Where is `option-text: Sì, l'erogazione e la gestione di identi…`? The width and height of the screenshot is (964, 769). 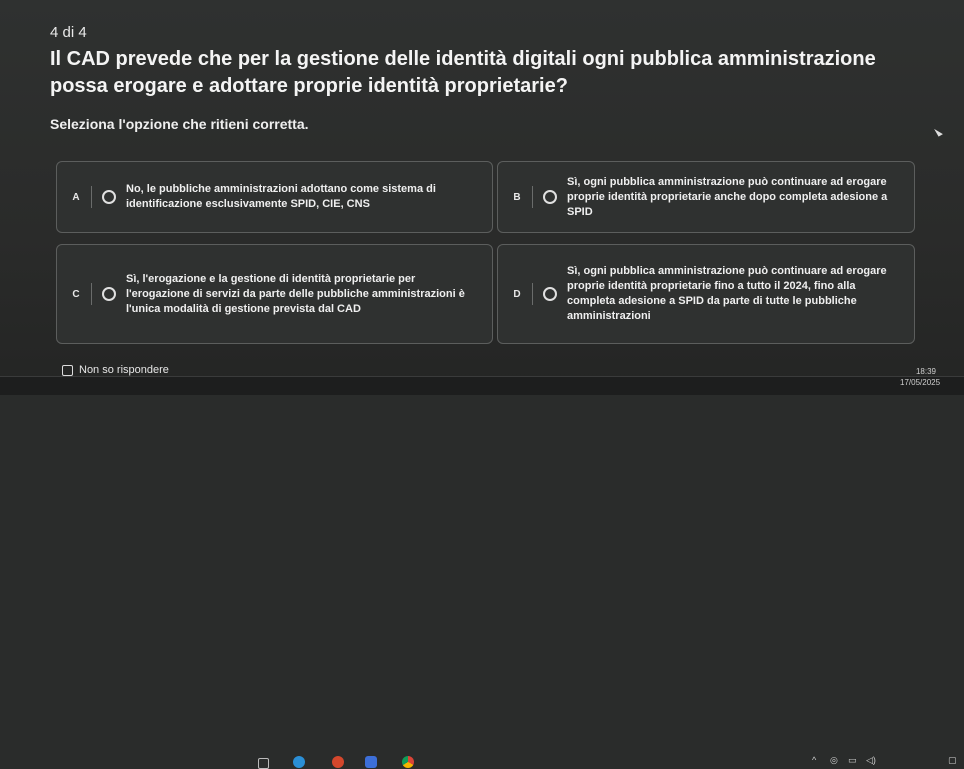
option-text: Sì, l'erogazione e la gestione di identi… is located at coordinates (295, 293).